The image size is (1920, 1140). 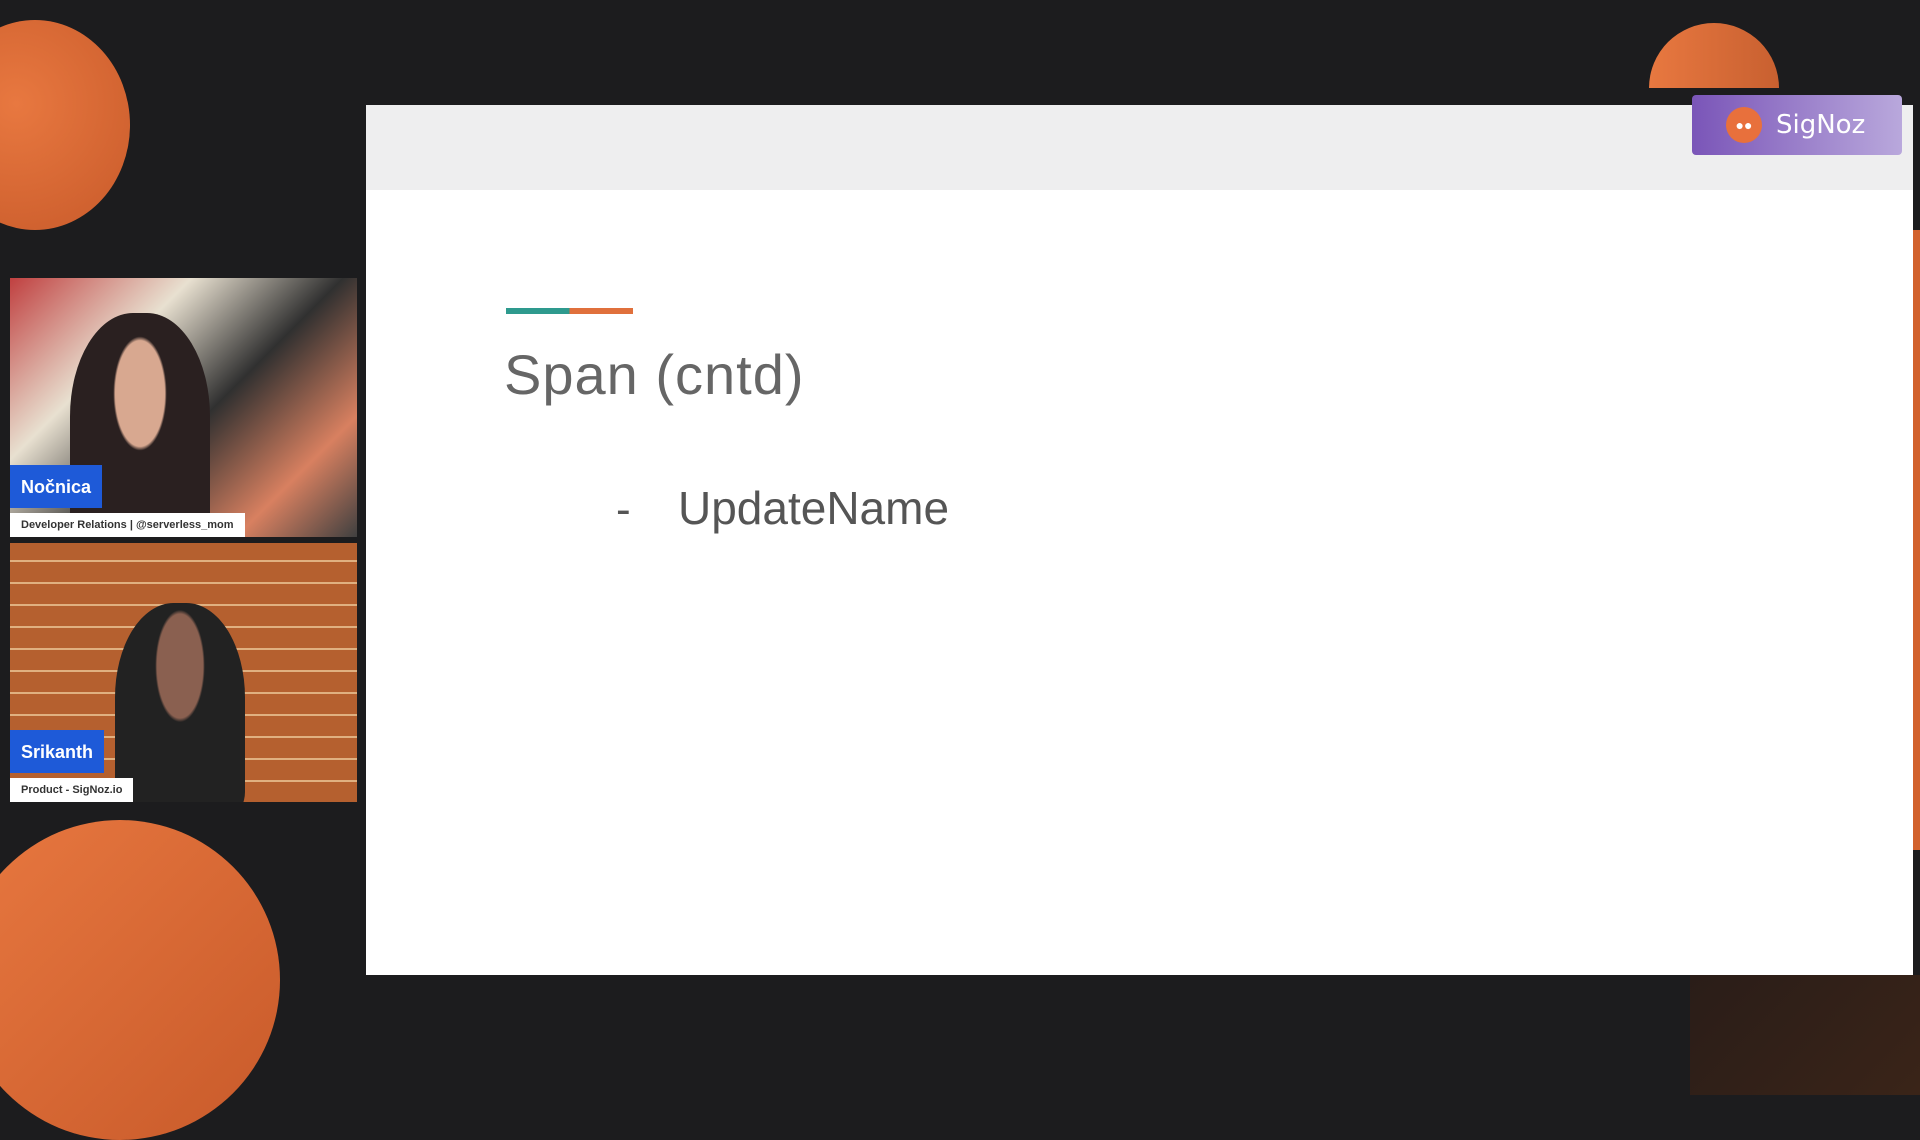 What do you see at coordinates (56, 486) in the screenshot?
I see `participant-name: Nočnica` at bounding box center [56, 486].